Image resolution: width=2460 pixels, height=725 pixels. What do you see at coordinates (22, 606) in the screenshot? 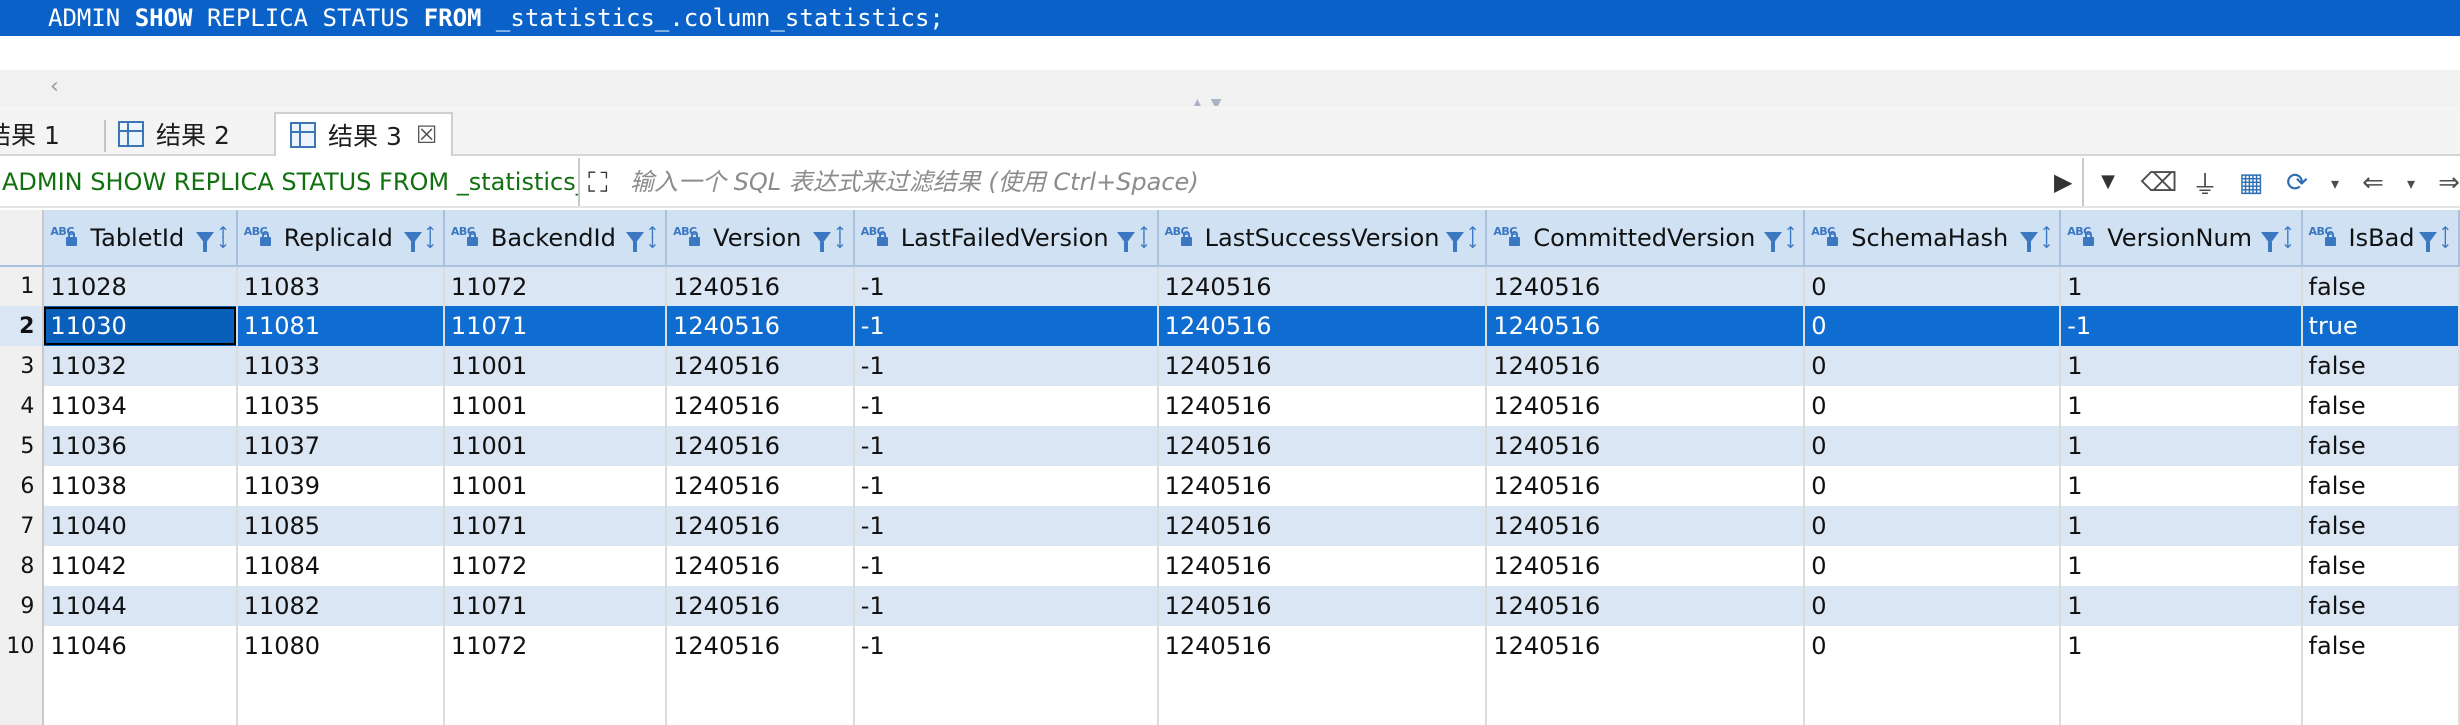
I see `row-number: 9` at bounding box center [22, 606].